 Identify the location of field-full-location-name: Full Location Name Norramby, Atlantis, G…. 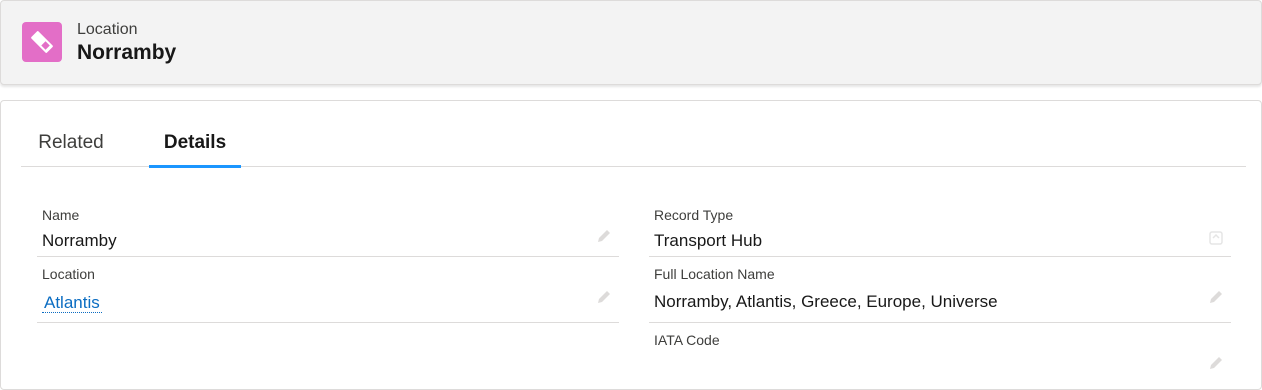
(940, 290).